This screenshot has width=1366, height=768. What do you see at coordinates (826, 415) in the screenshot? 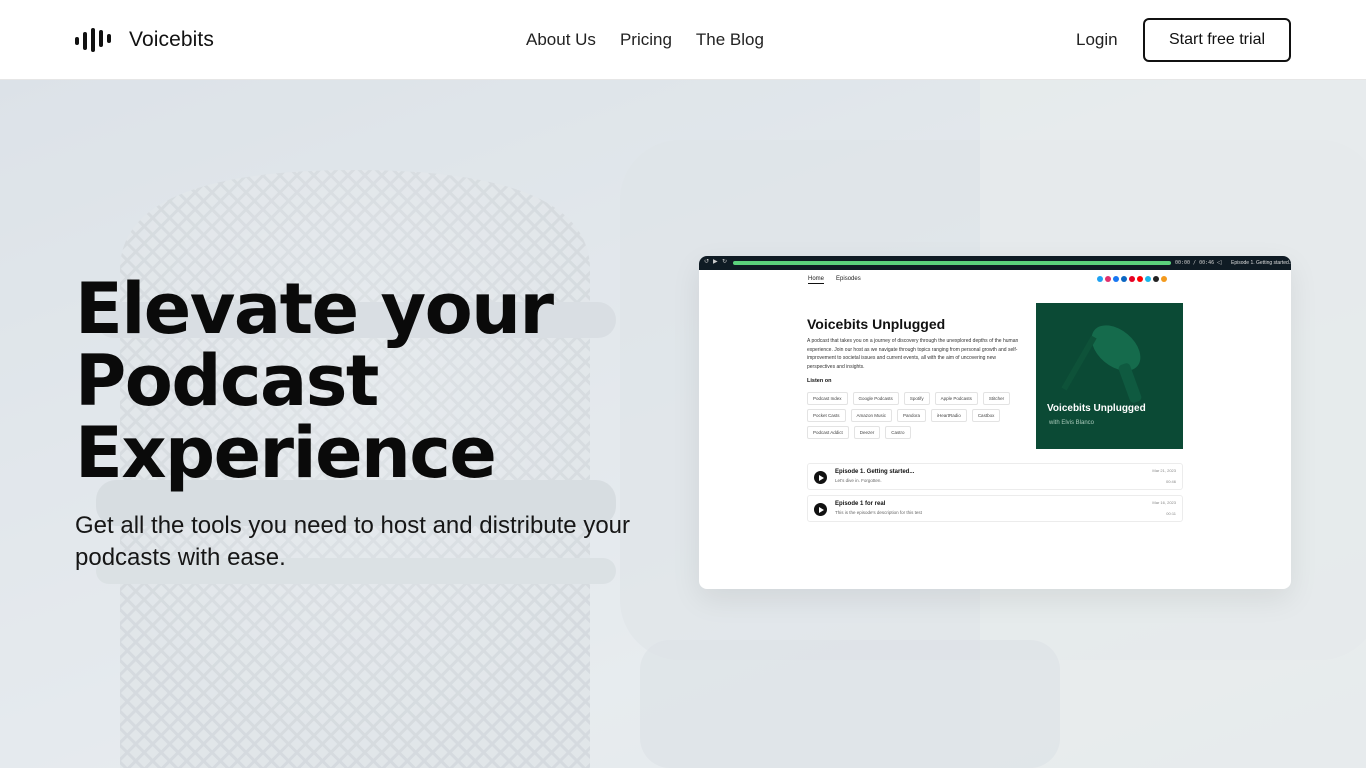
I see `platform-chip: Pocket Casts` at bounding box center [826, 415].